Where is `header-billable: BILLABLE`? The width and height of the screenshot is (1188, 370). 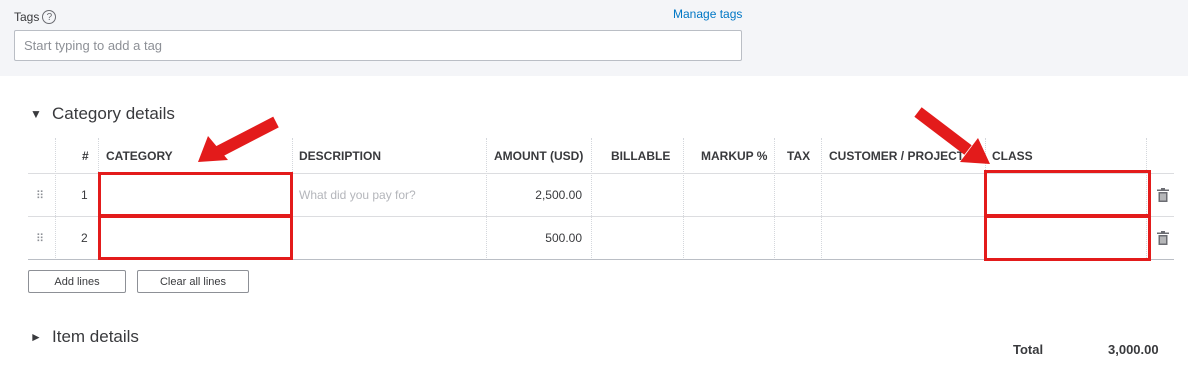 header-billable: BILLABLE is located at coordinates (641, 155).